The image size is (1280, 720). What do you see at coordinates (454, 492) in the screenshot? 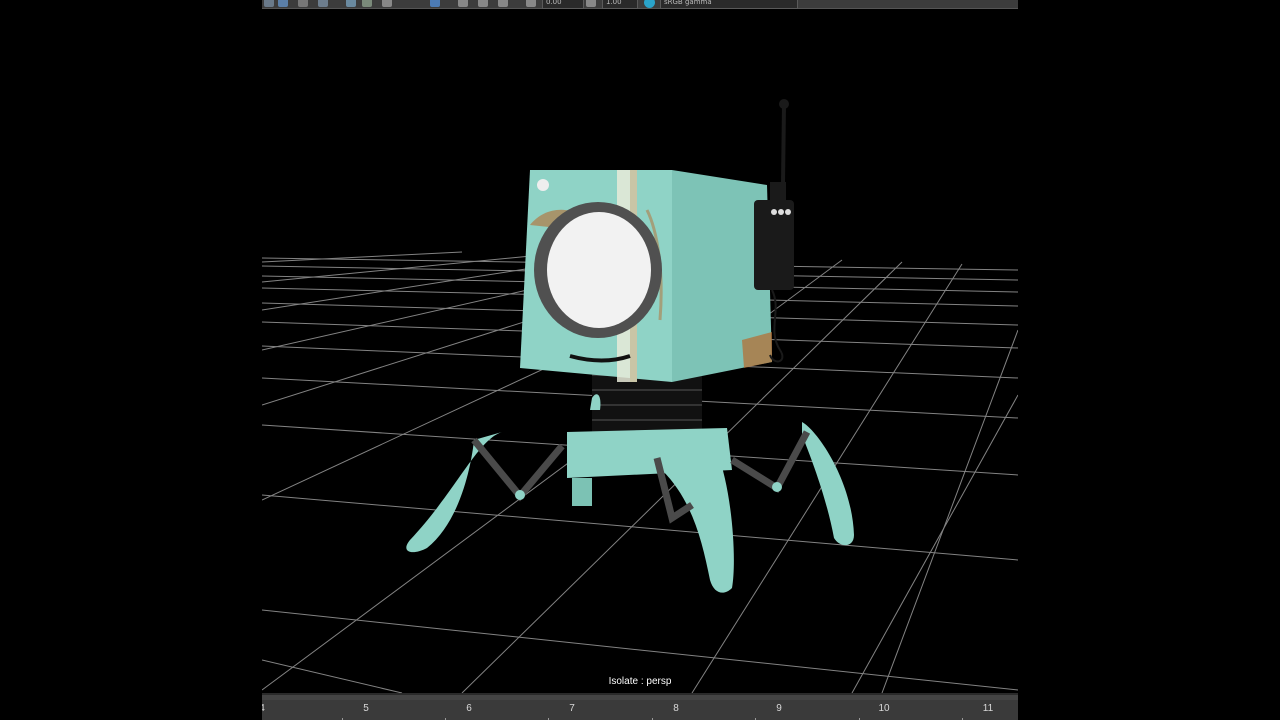
I see `robot-leg-left` at bounding box center [454, 492].